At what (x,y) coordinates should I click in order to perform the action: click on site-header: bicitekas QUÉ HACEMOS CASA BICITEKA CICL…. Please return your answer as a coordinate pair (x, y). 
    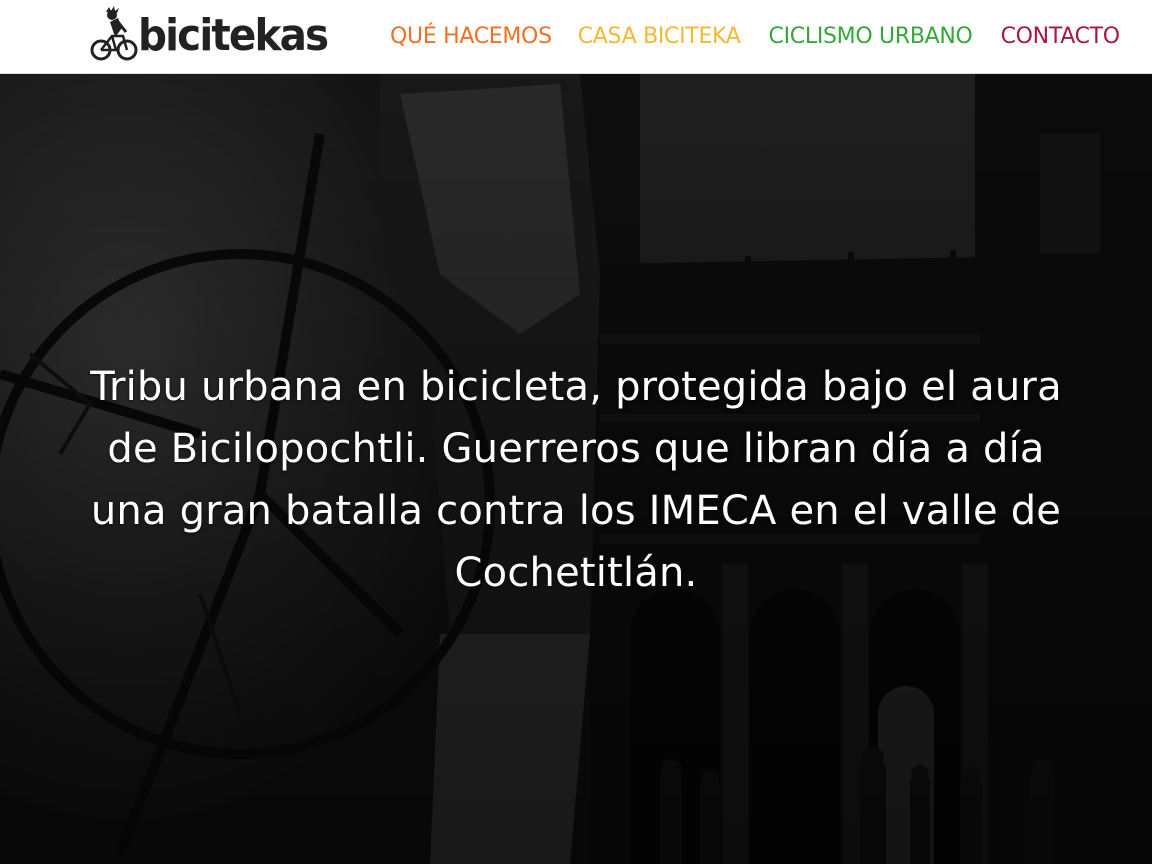
    Looking at the image, I should click on (576, 37).